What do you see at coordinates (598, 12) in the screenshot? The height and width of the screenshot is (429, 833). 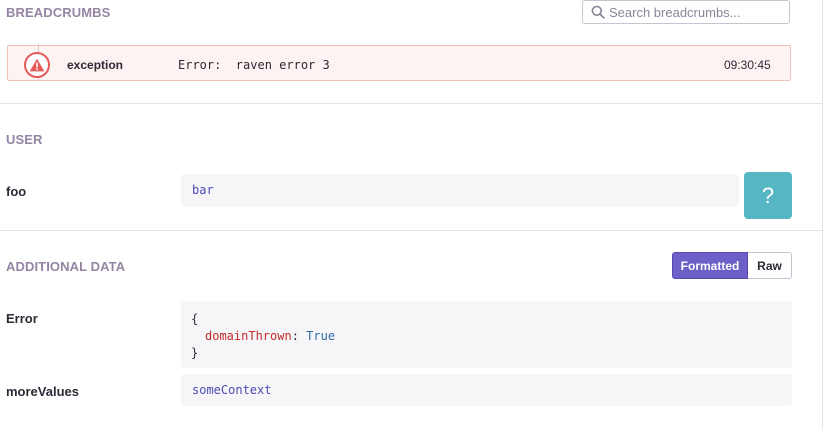 I see `search-icon` at bounding box center [598, 12].